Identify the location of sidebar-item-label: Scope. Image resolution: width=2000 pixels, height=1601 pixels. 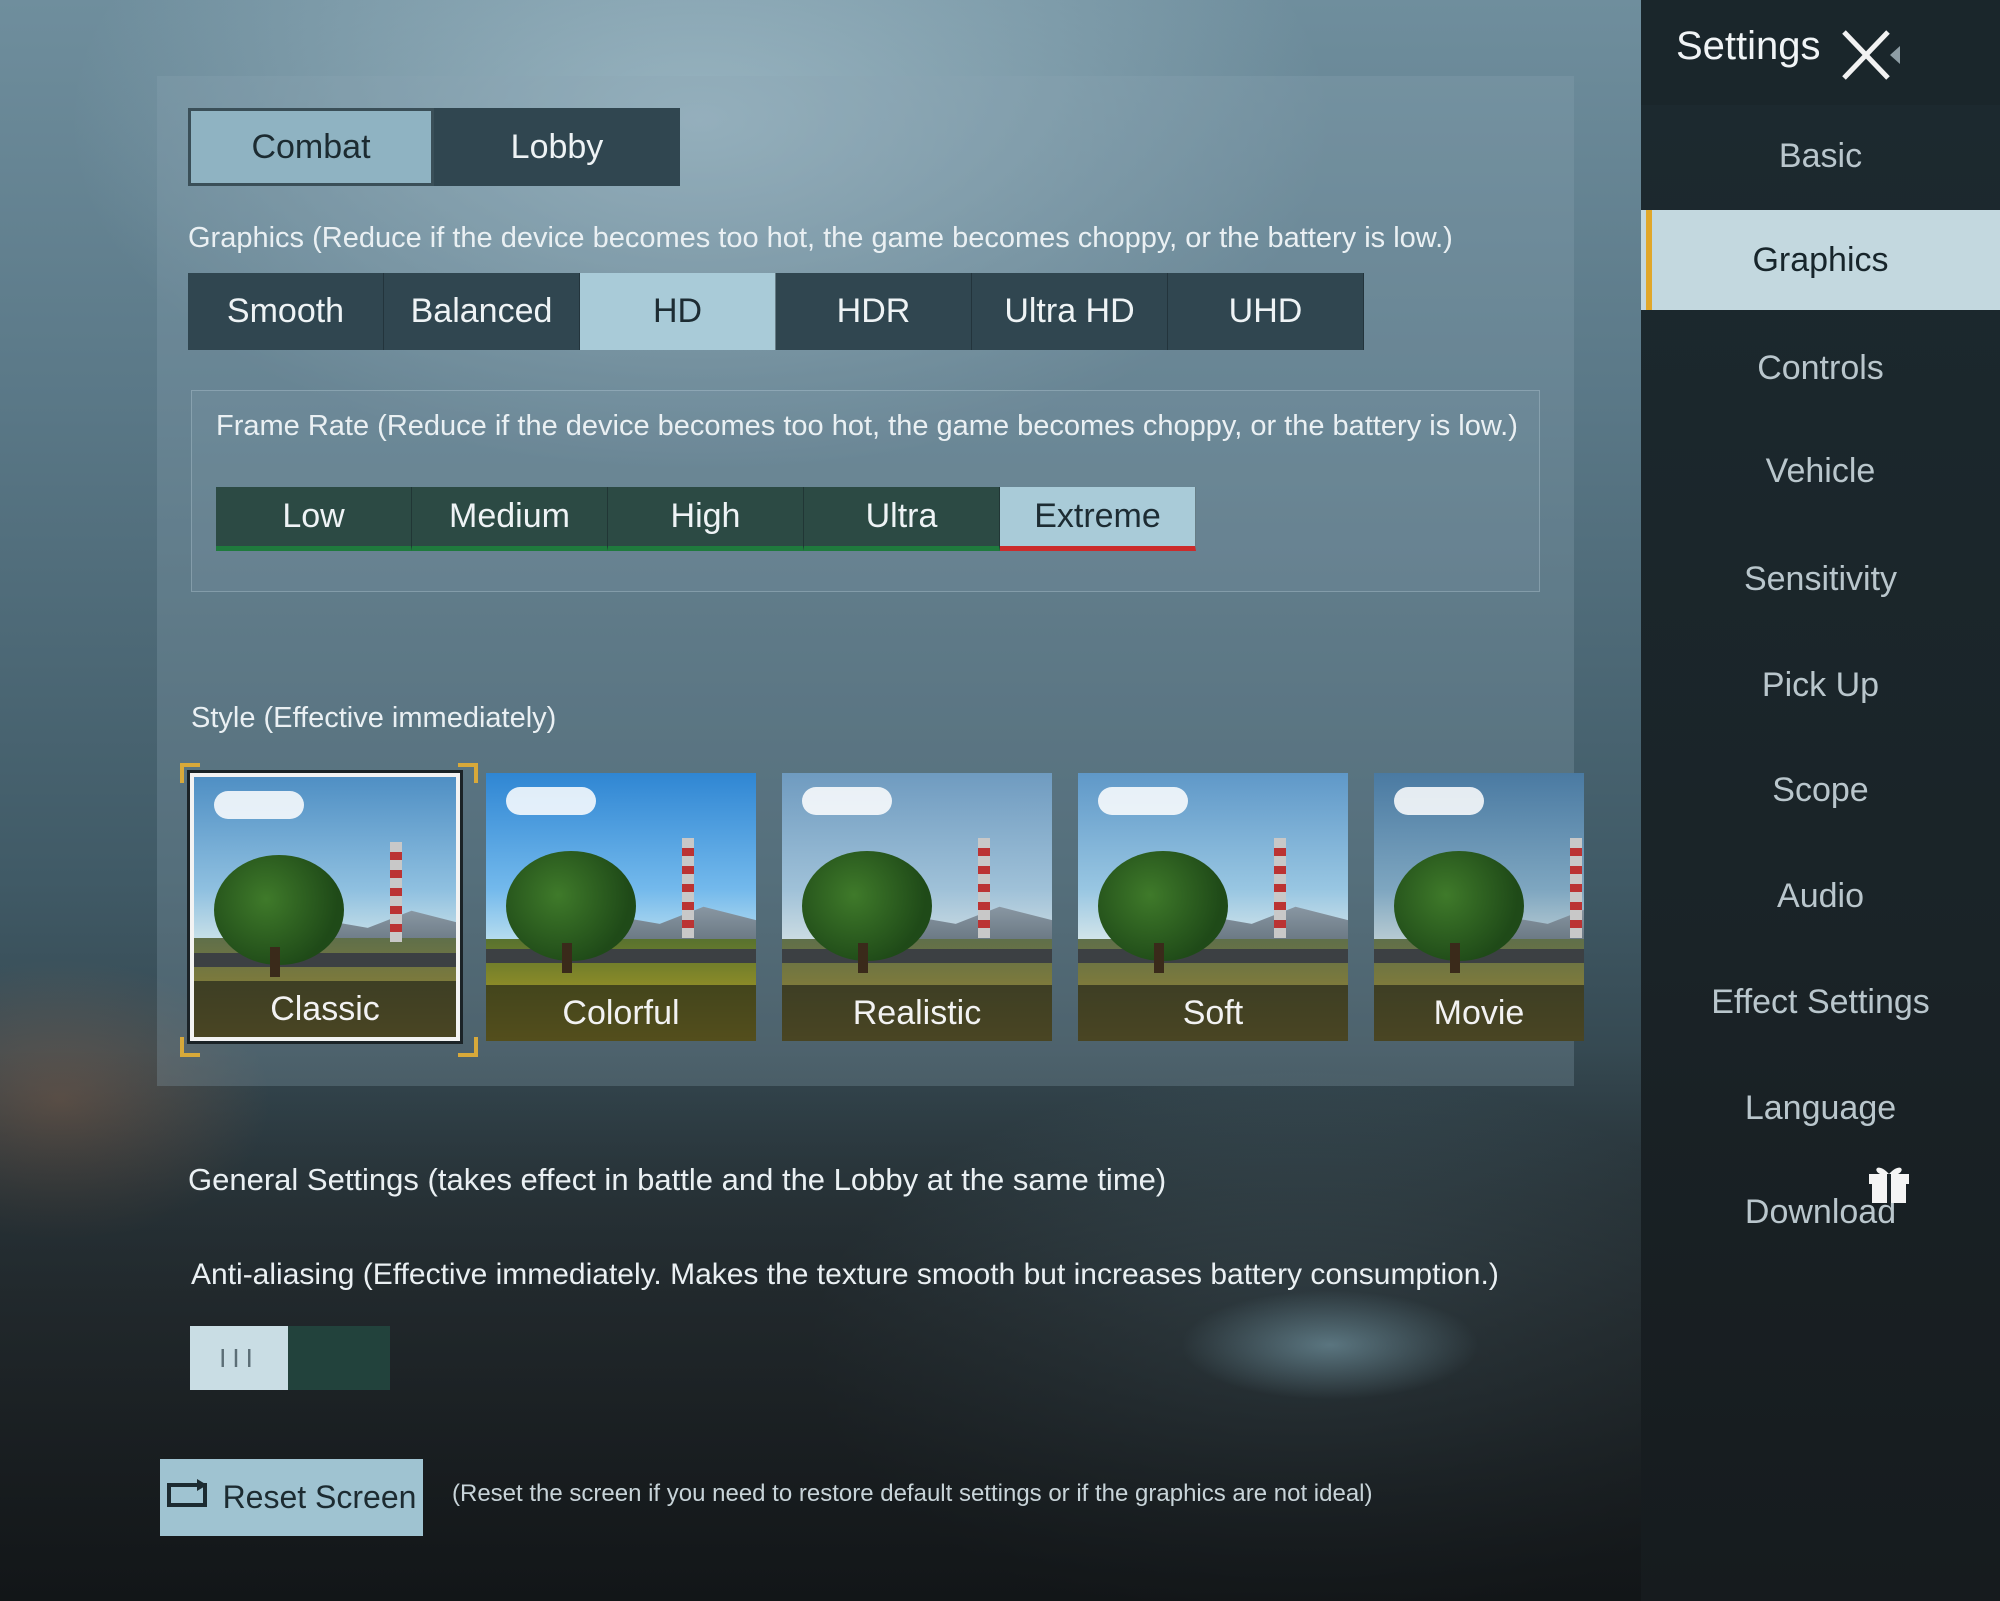
(1820, 789).